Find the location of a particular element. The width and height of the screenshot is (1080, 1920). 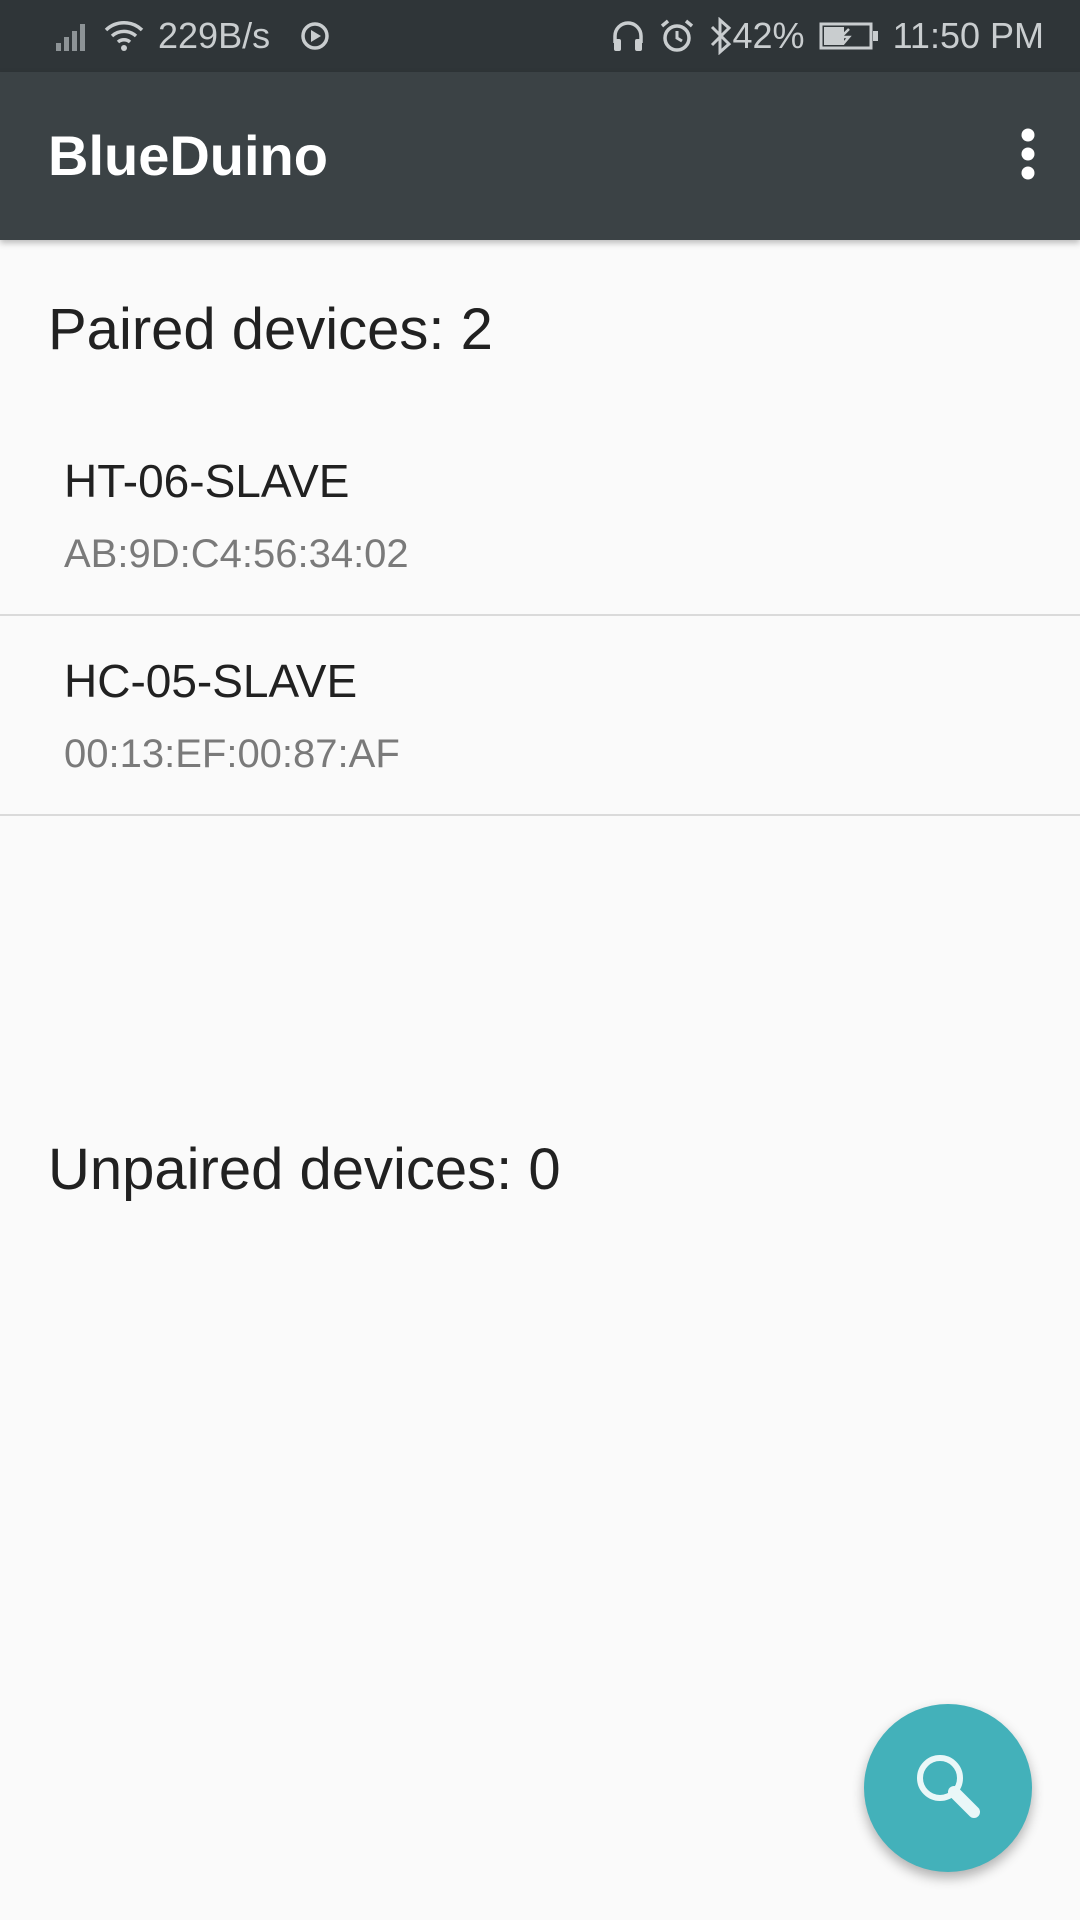

device-name: HC-05-SLAVE is located at coordinates (211, 681).